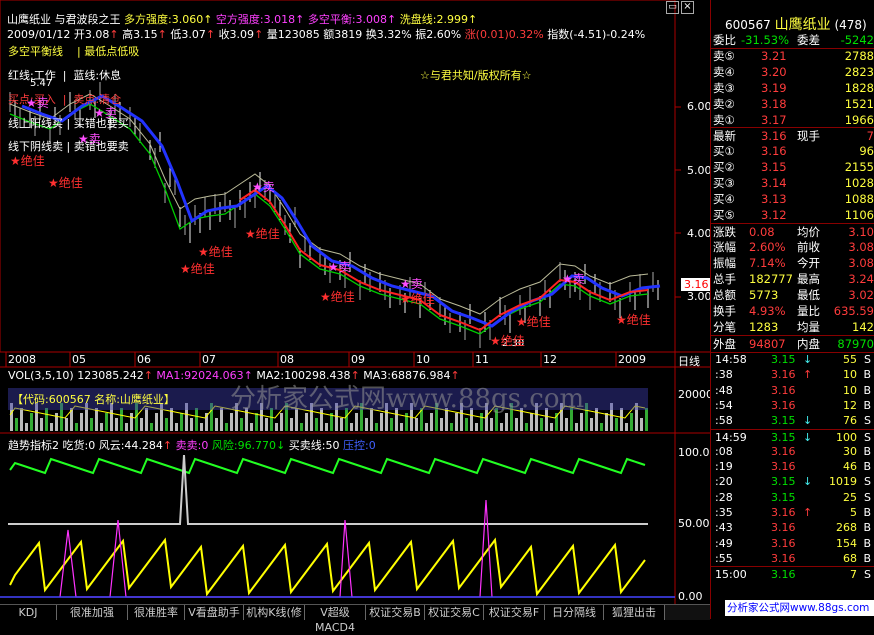  Describe the element at coordinates (687, 7) in the screenshot. I see `close-icon: ×` at that location.